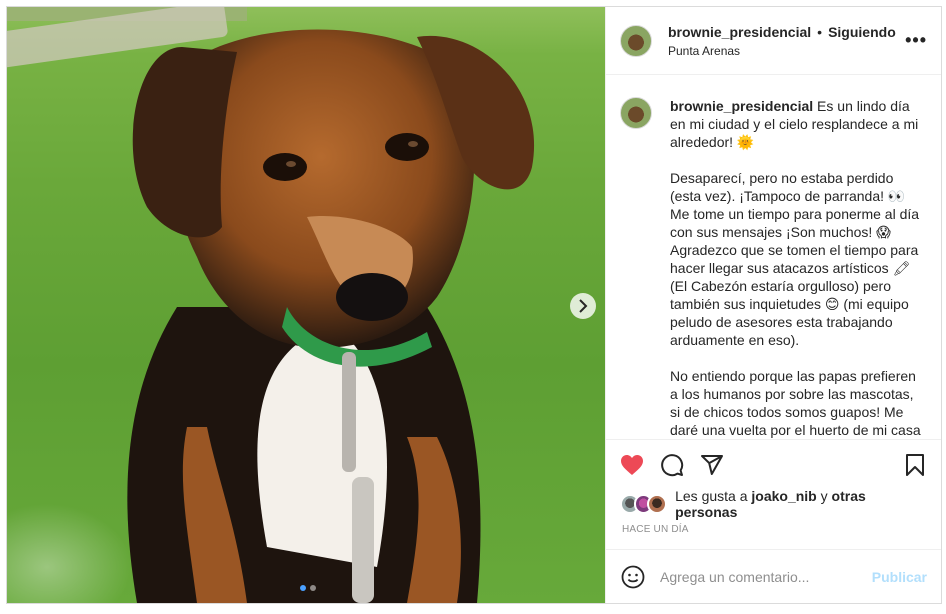  I want to click on comment-box: Publicar, so click(773, 576).